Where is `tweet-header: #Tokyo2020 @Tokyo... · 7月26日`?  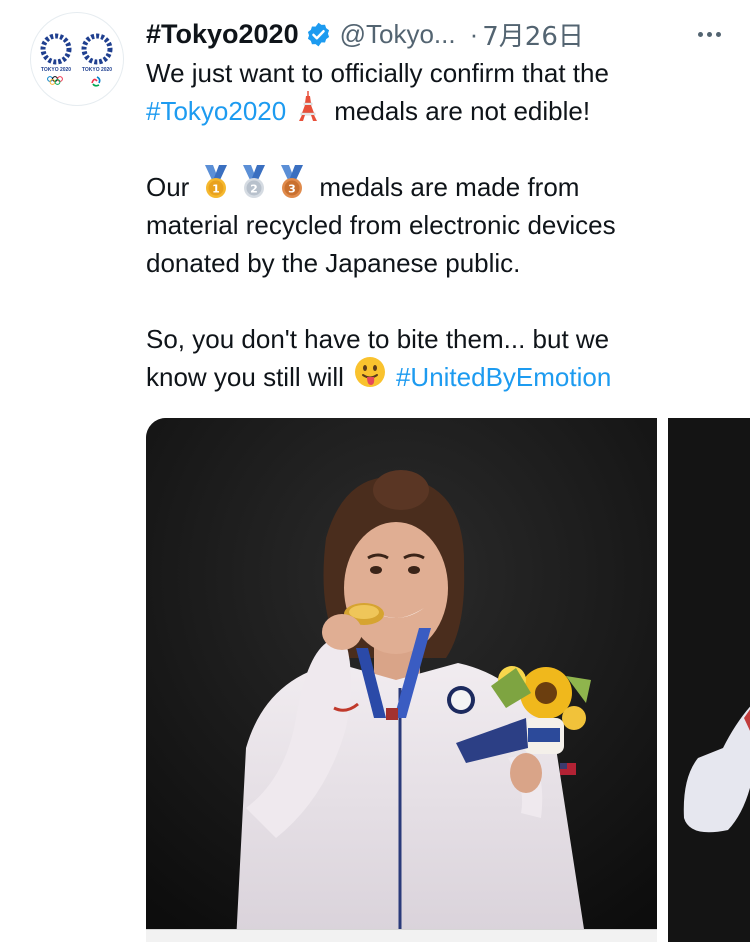 tweet-header: #Tokyo2020 @Tokyo... · 7月26日 is located at coordinates (436, 34).